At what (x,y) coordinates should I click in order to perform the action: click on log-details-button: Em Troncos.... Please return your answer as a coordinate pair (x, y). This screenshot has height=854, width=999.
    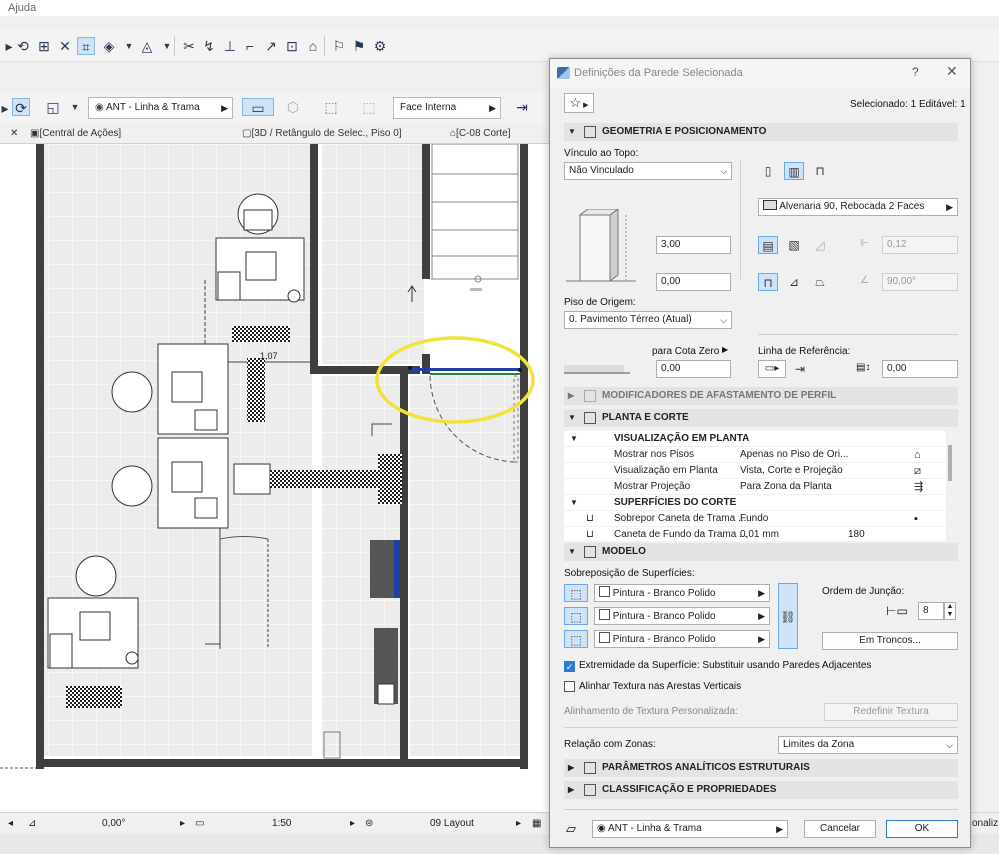
    Looking at the image, I should click on (890, 641).